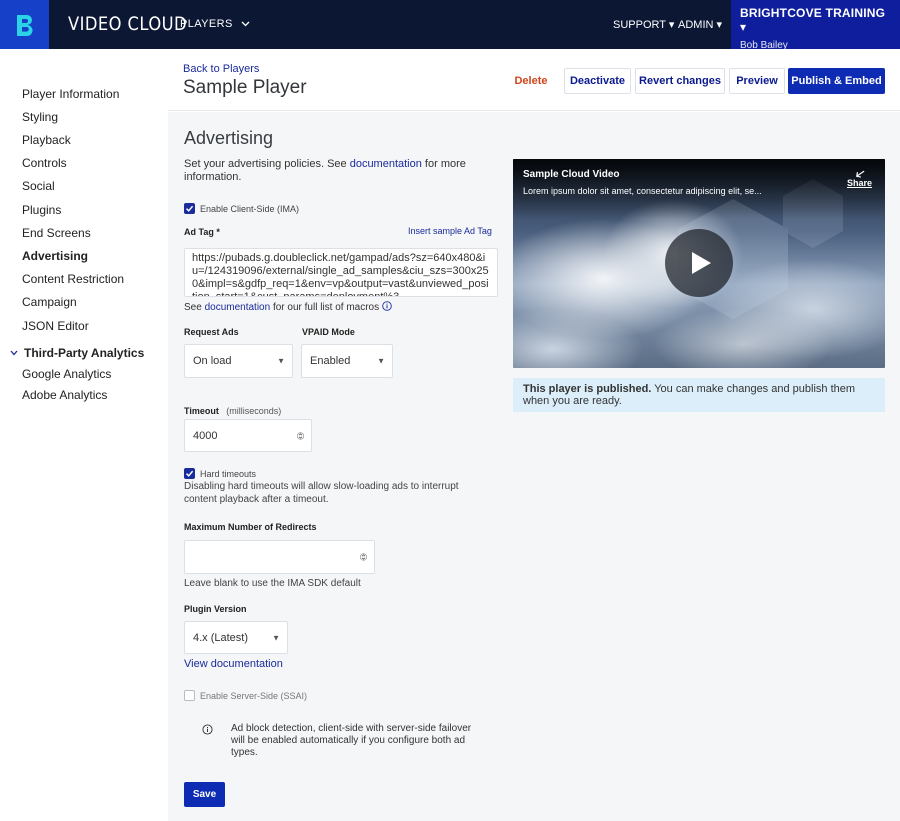 This screenshot has width=900, height=821. I want to click on back-to-players-link: Back to Players, so click(221, 69).